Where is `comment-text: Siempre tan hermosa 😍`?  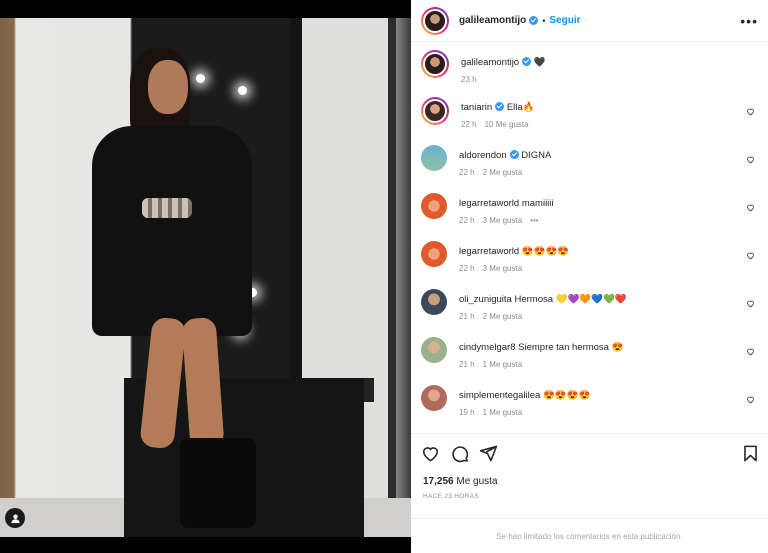 comment-text: Siempre tan hermosa 😍 is located at coordinates (571, 347).